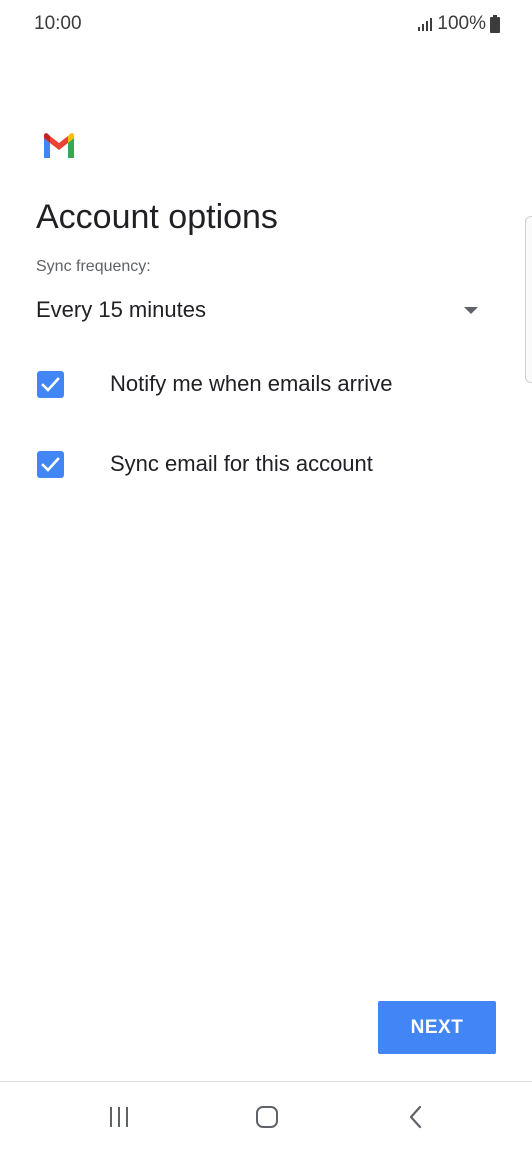 The image size is (532, 1152). I want to click on sync-email-option: Sync email for this account, so click(259, 465).